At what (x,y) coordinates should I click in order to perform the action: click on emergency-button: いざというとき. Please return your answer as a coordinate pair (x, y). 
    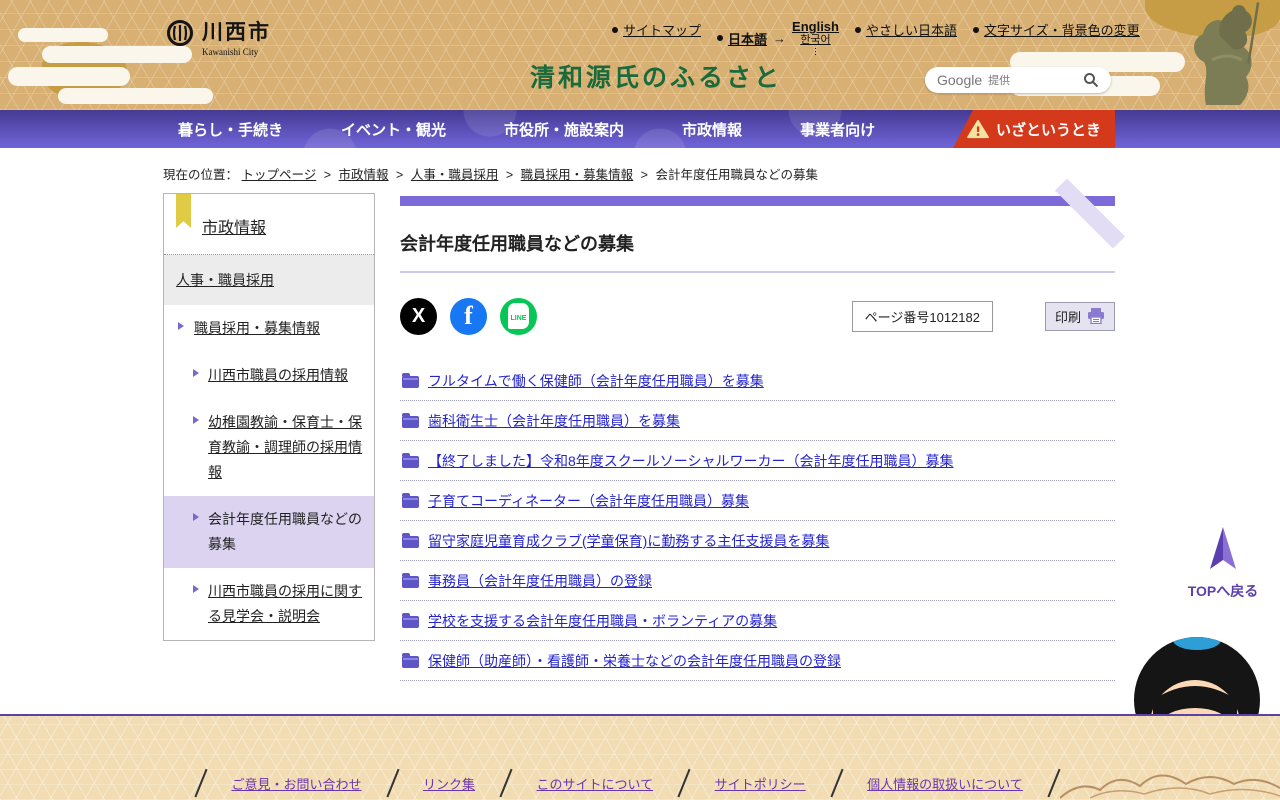
    Looking at the image, I should click on (1034, 129).